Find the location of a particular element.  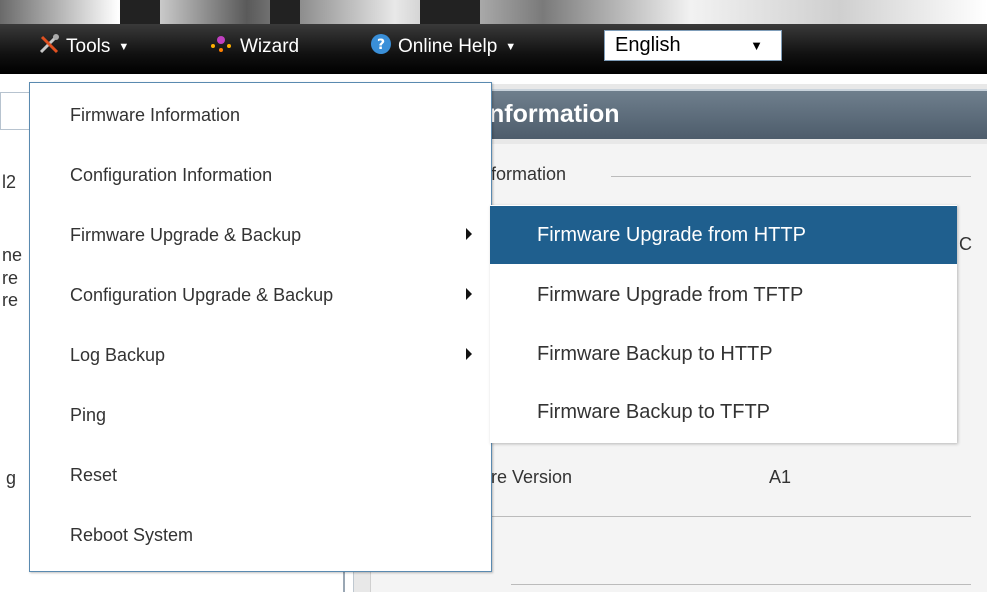

wizard-button: Wizard is located at coordinates (253, 47).